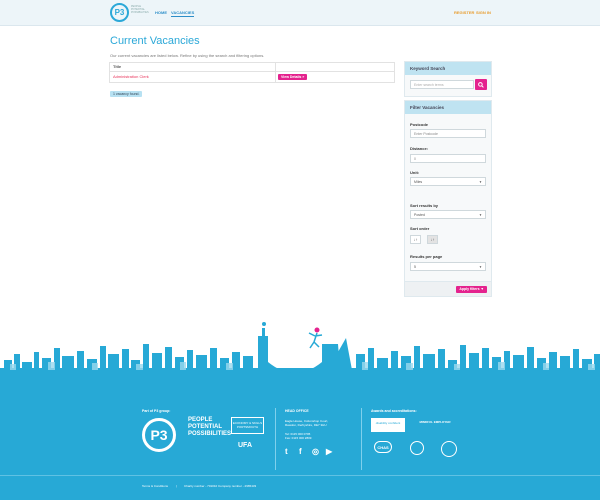 This screenshot has height=500, width=600. Describe the element at coordinates (448, 181) in the screenshot. I see `unit-select: Miles ▼` at that location.